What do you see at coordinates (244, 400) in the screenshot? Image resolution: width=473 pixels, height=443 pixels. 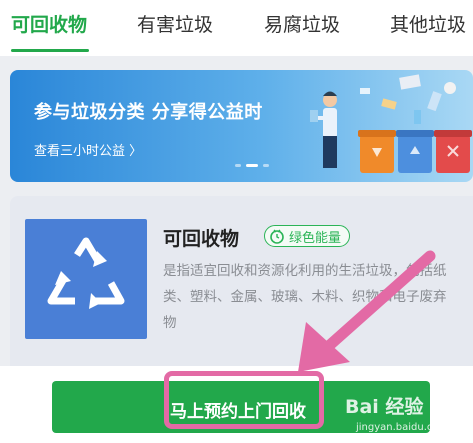 I see `annotation-highlight-box` at bounding box center [244, 400].